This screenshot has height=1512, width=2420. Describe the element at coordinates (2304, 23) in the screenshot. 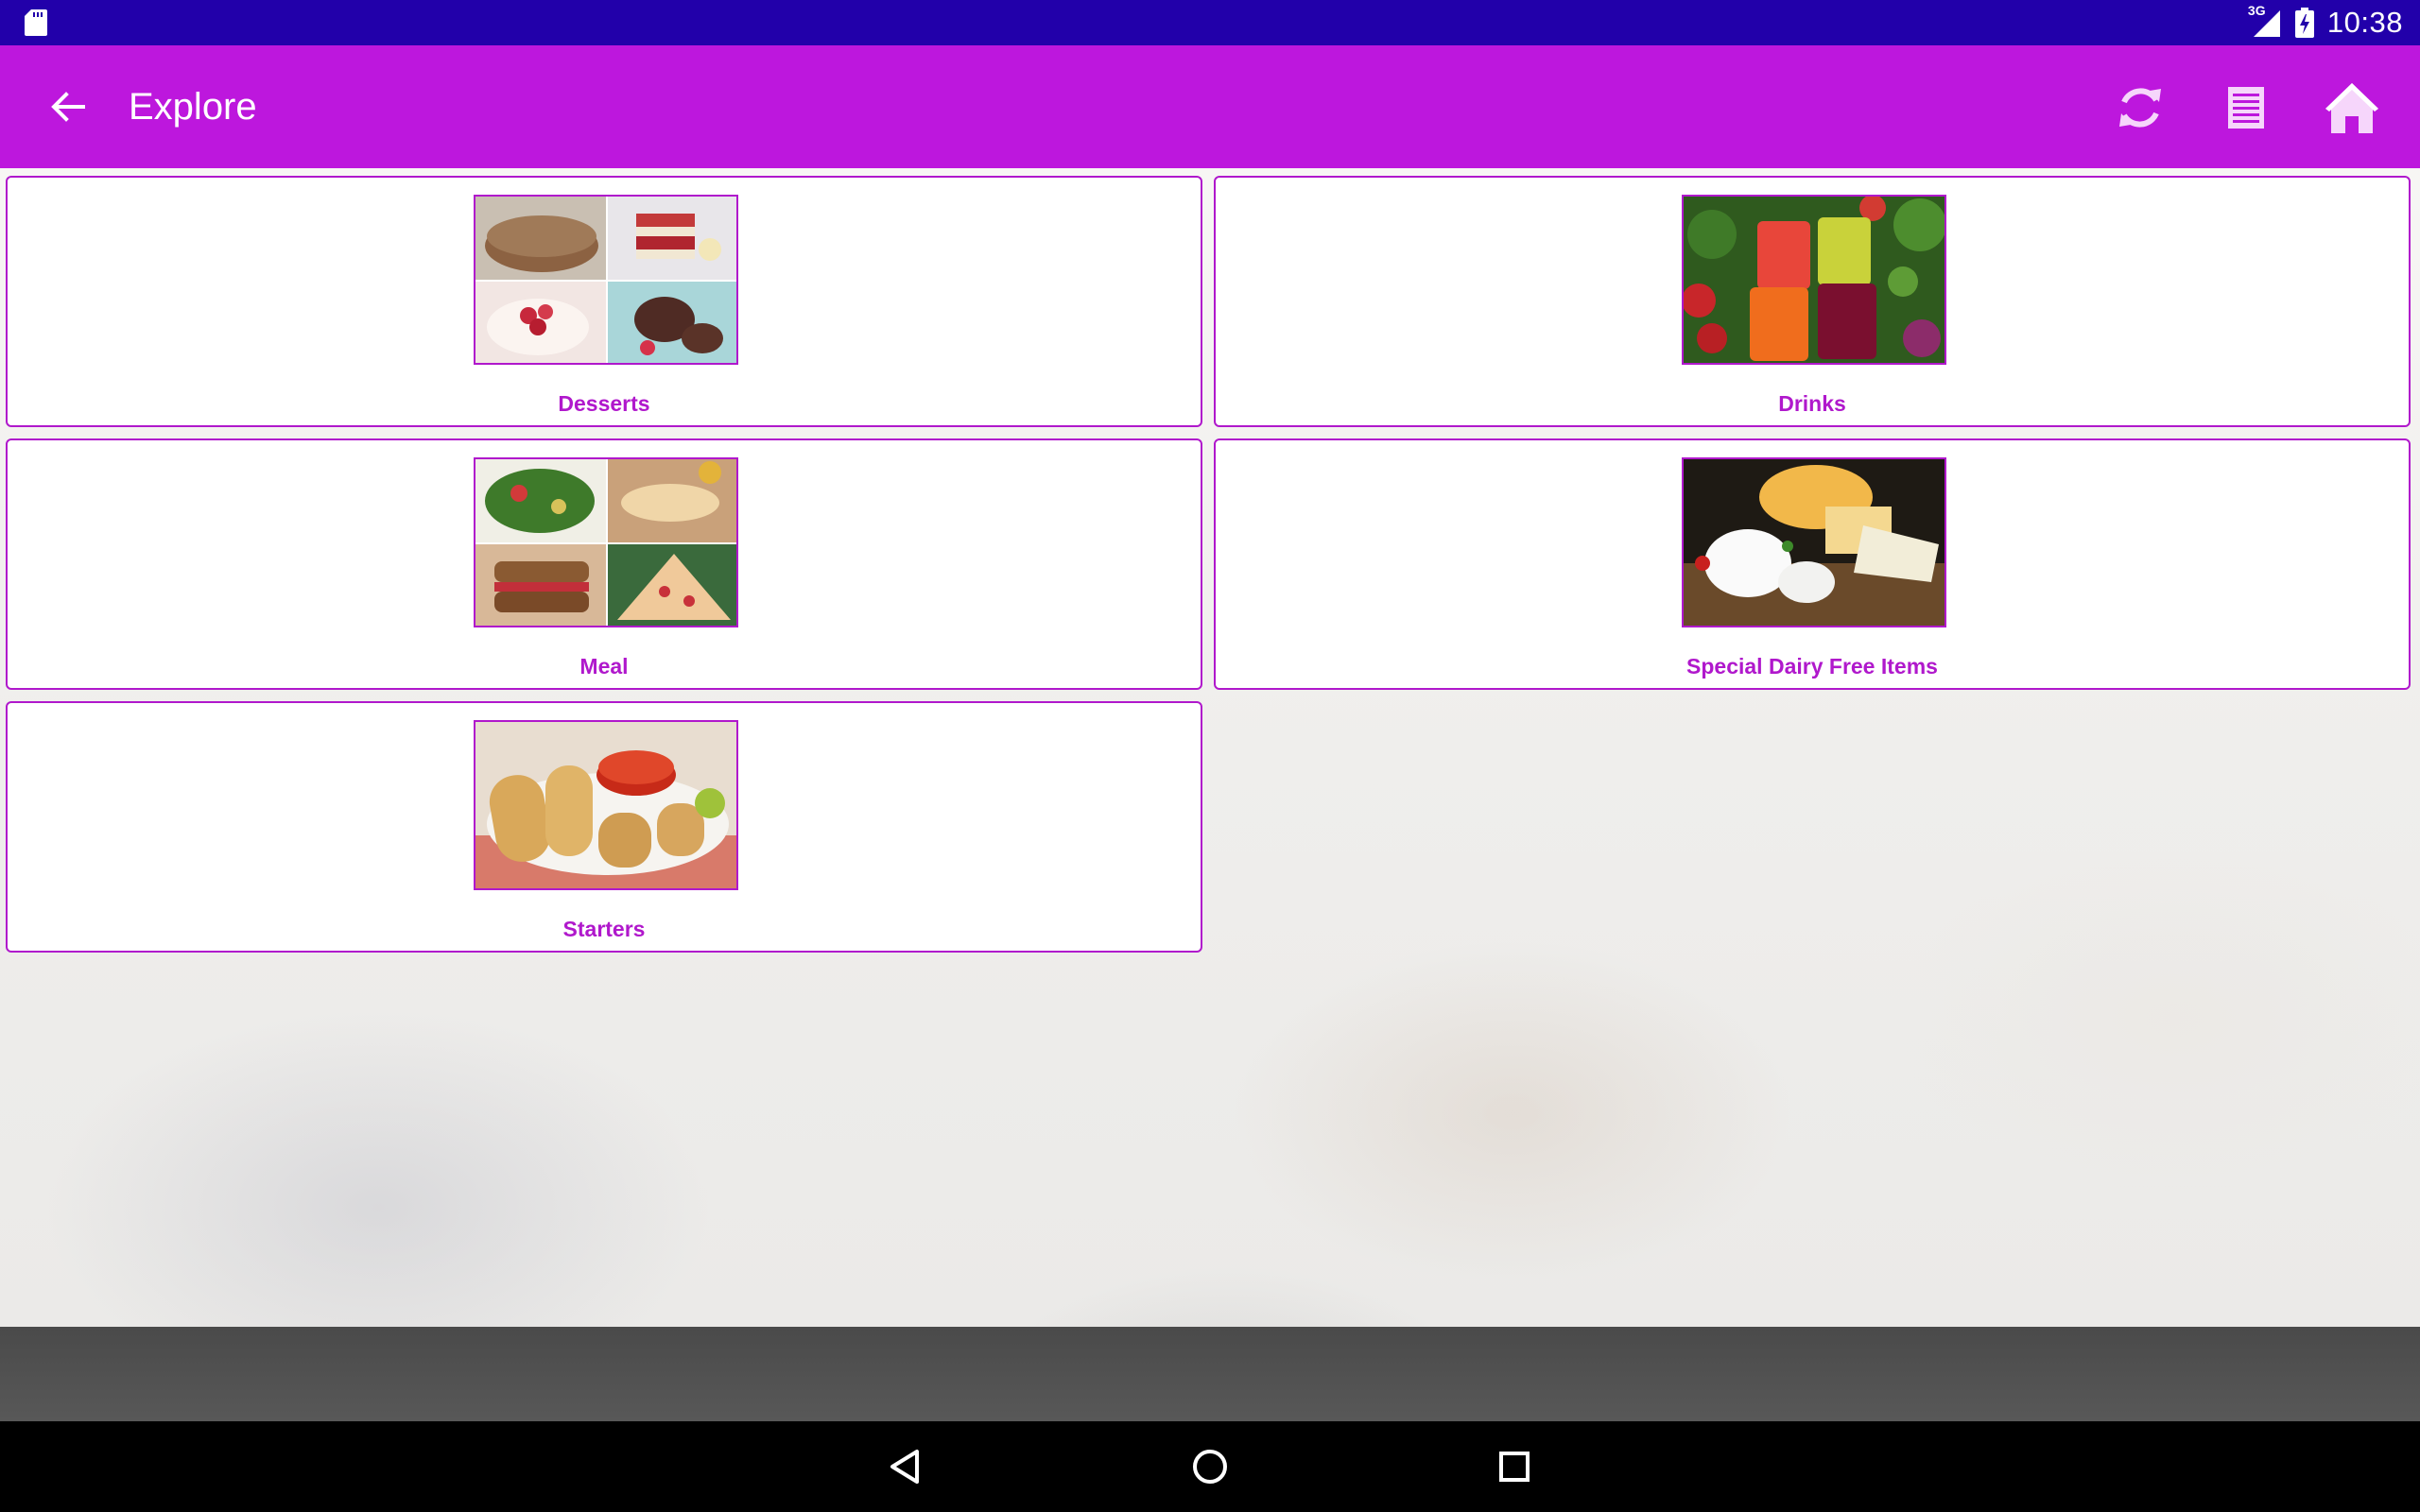

I see `battery-charging-icon` at that location.